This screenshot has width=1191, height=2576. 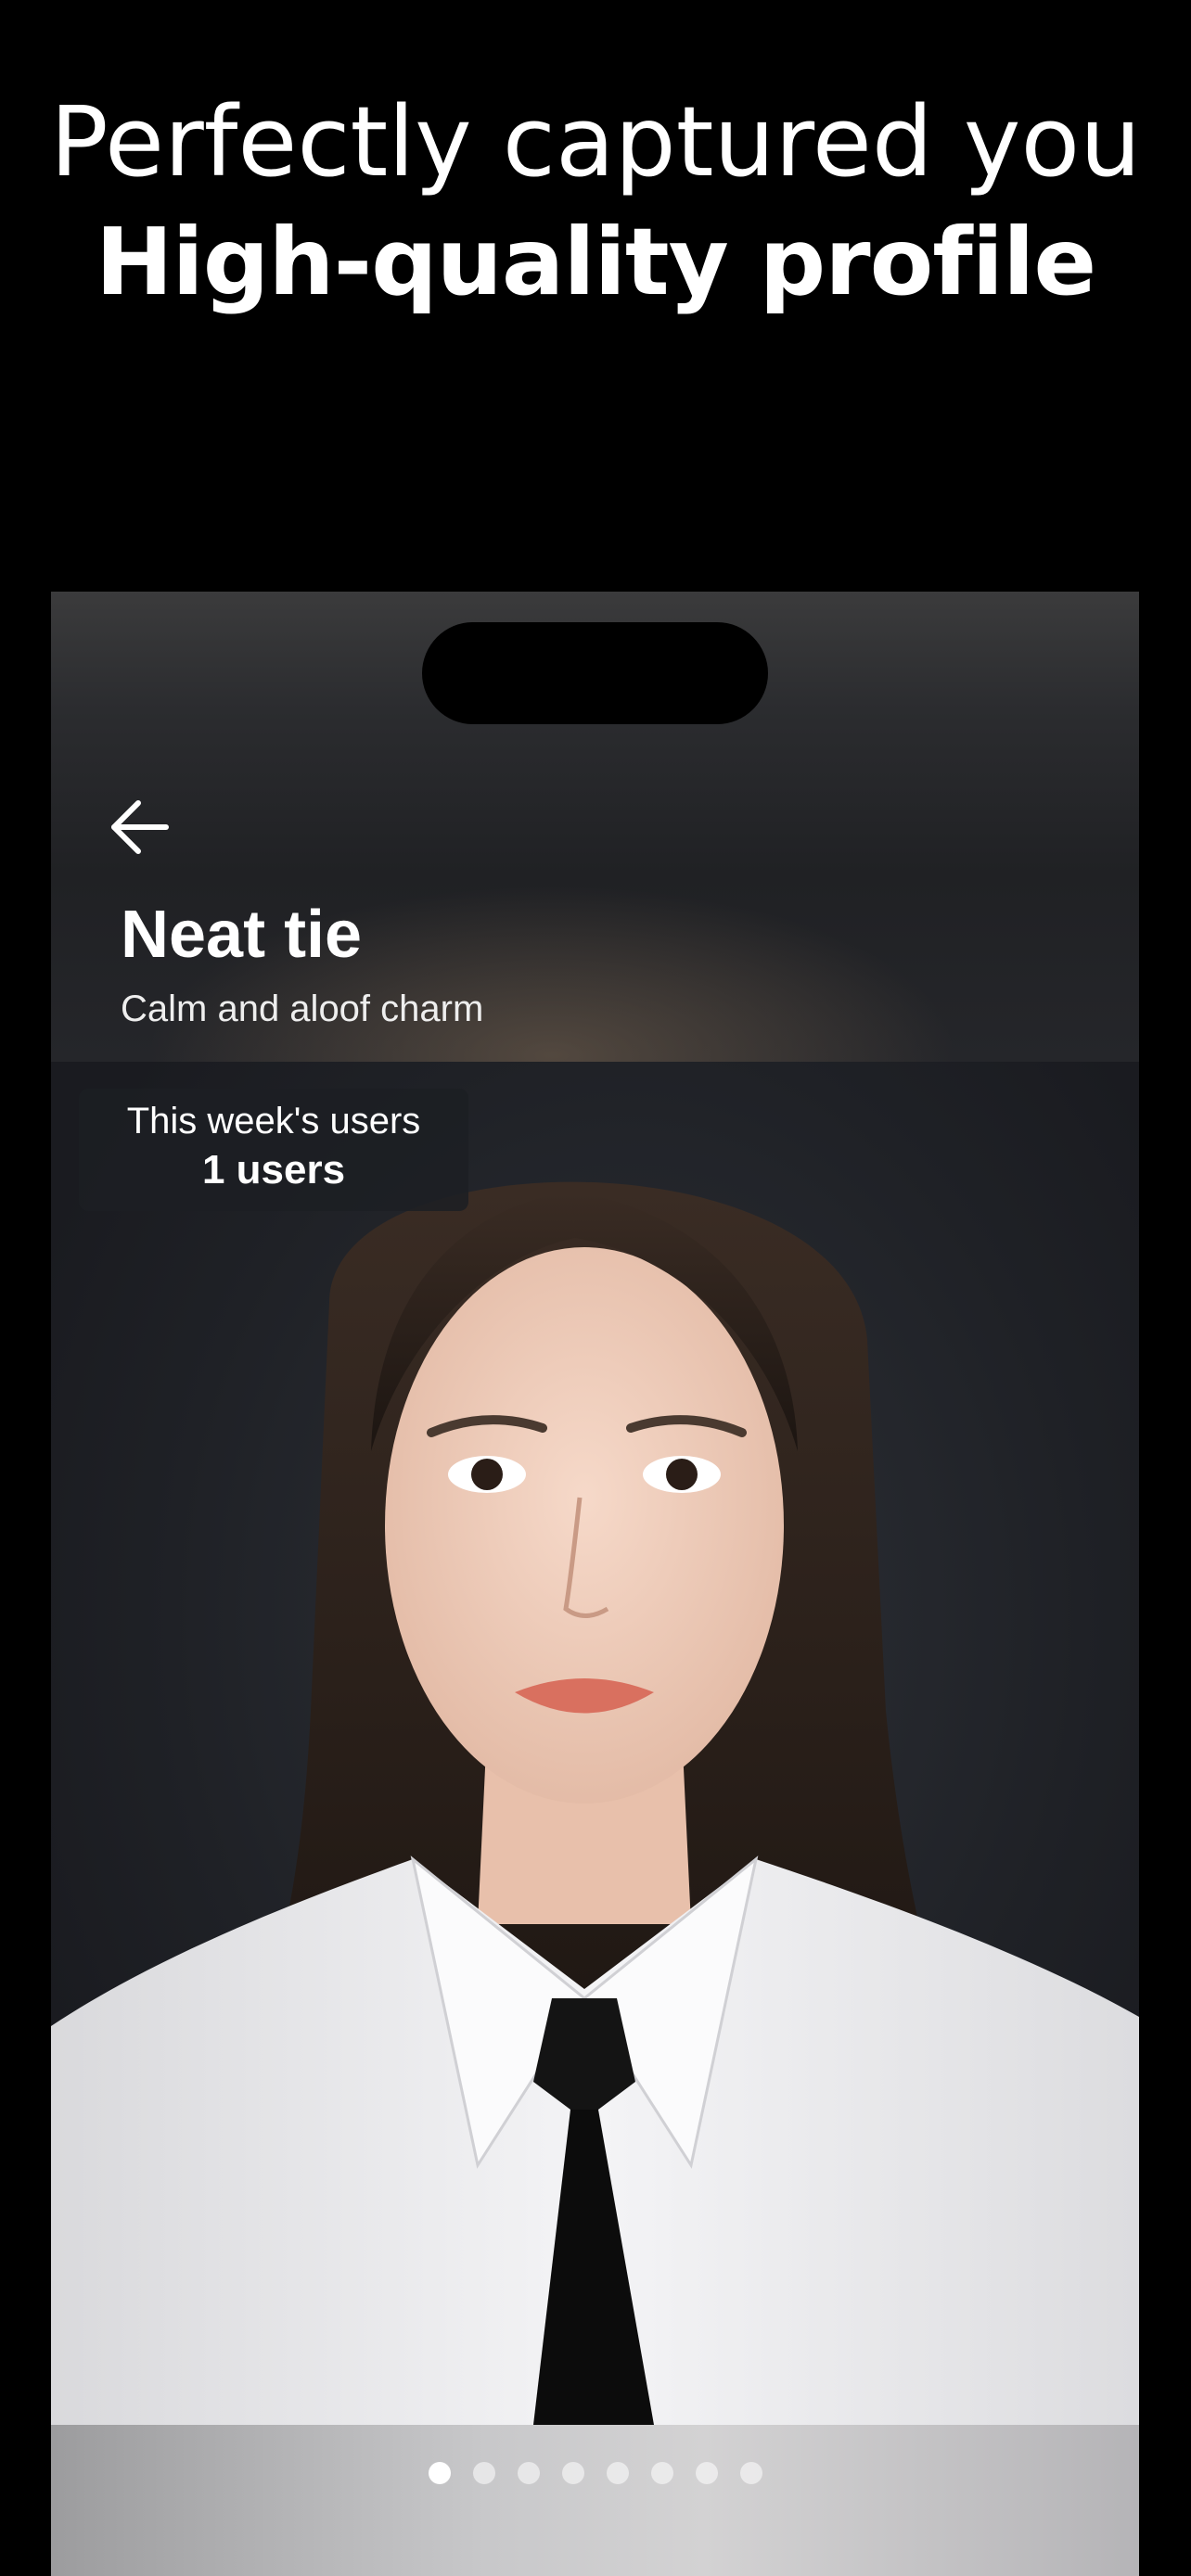 I want to click on style-subtitle: Calm and aloof charm, so click(x=302, y=1009).